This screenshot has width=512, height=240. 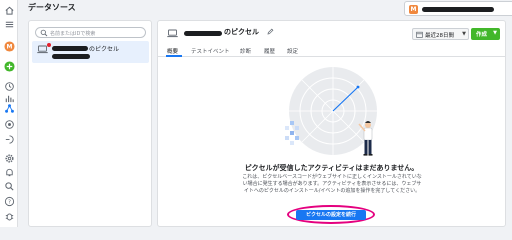 I want to click on create-button-label: 作成, so click(x=482, y=35).